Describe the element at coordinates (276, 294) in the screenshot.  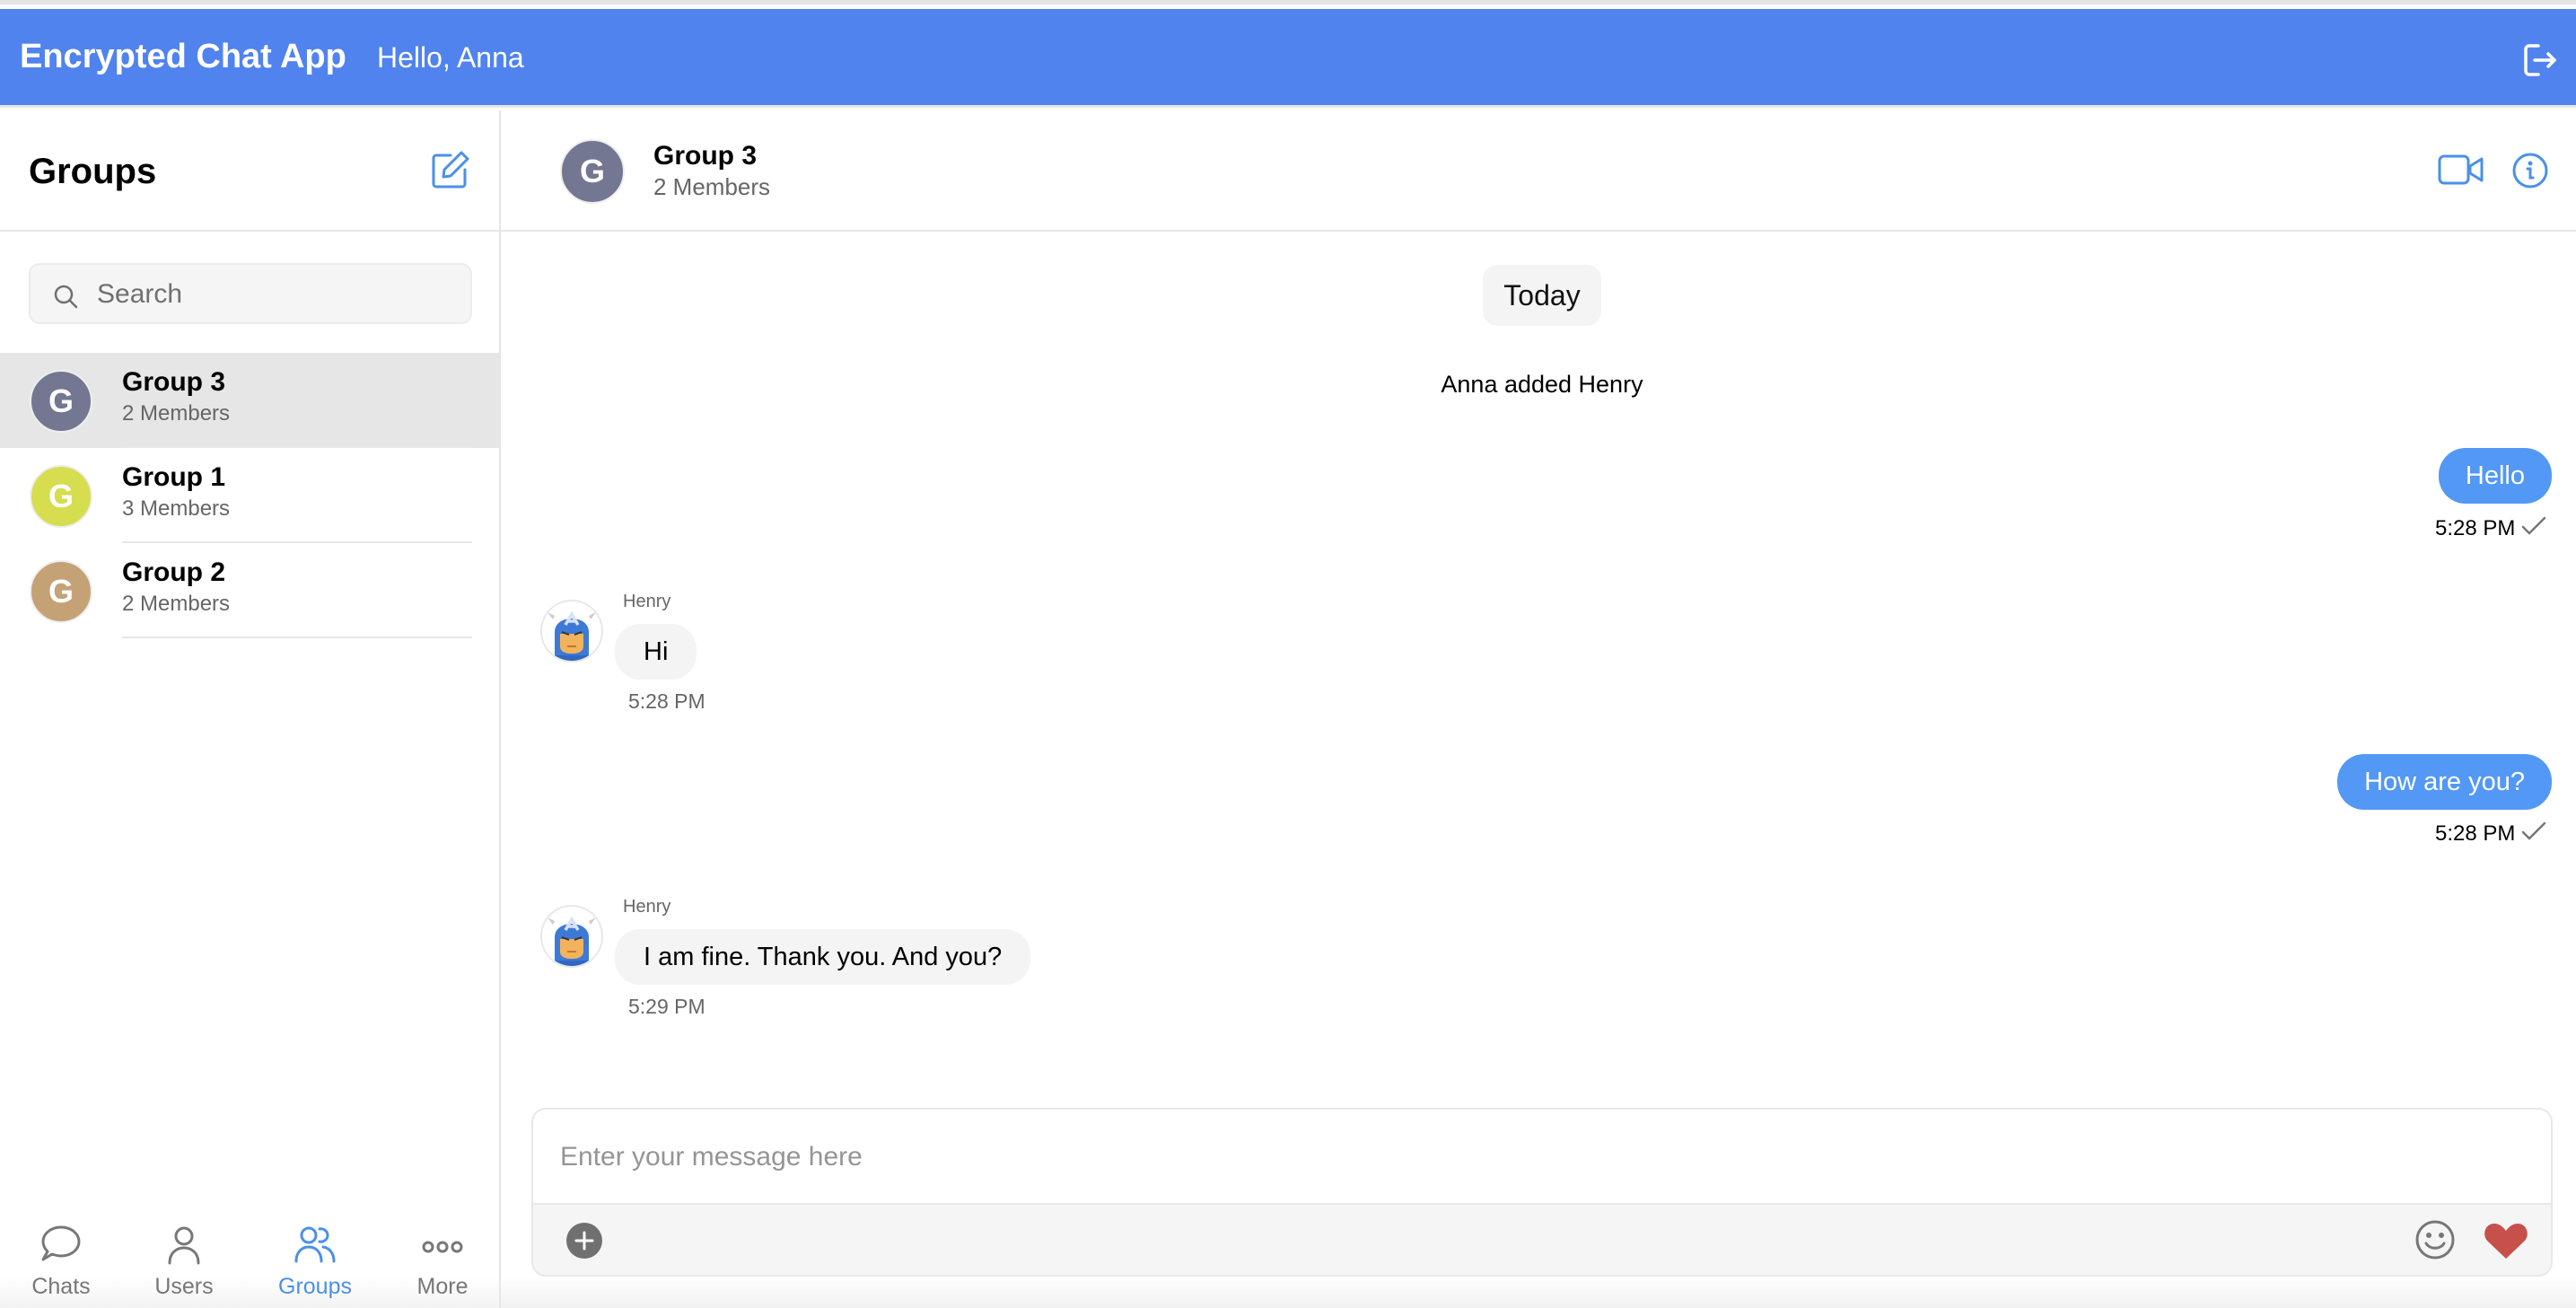
I see `search-input` at that location.